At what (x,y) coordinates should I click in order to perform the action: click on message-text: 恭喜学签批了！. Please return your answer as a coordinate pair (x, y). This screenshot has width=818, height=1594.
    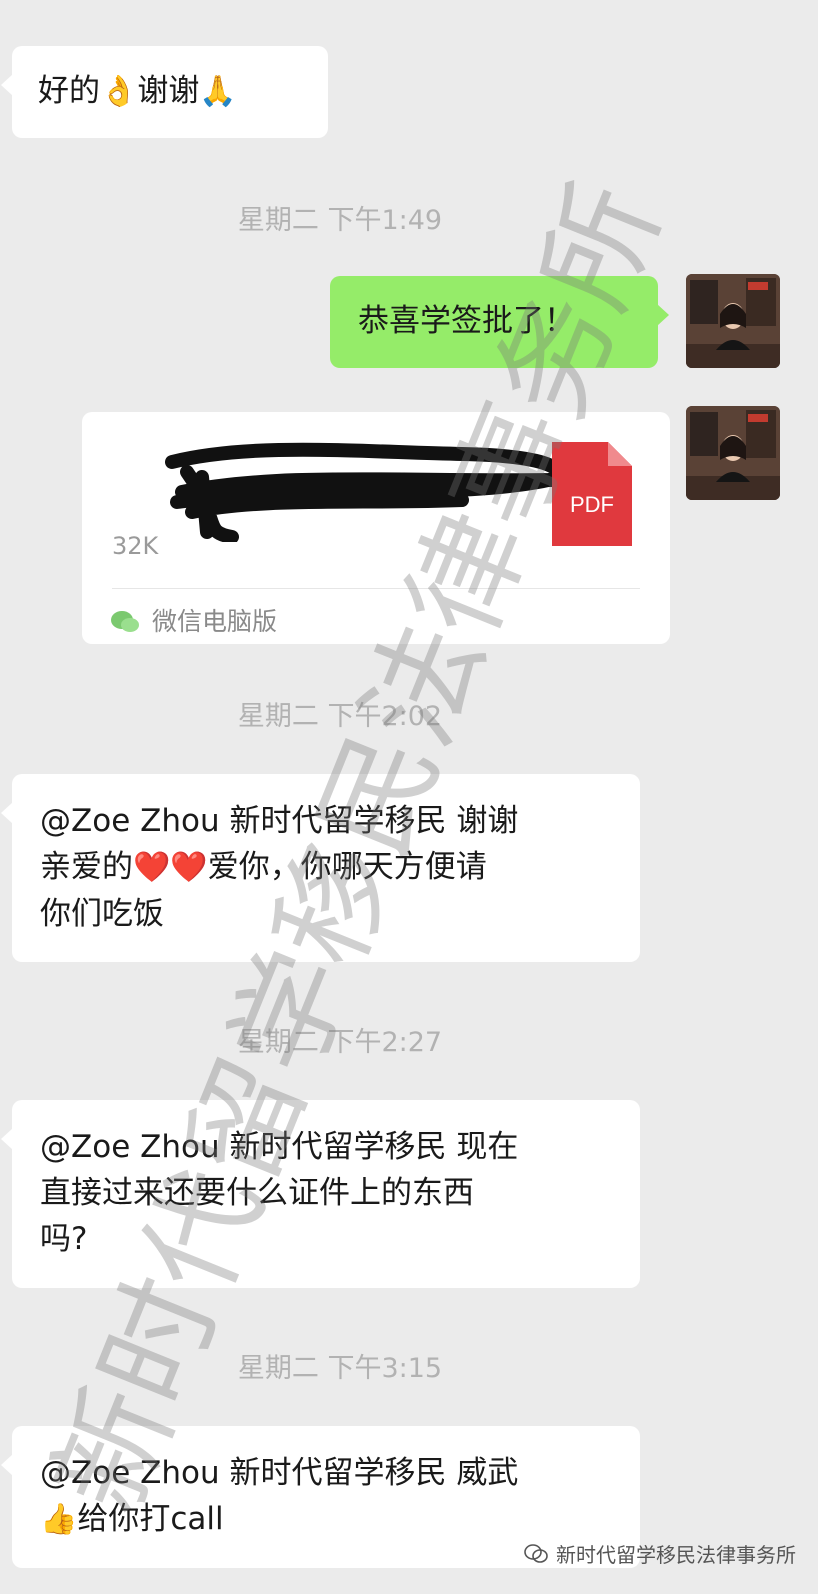
    Looking at the image, I should click on (466, 321).